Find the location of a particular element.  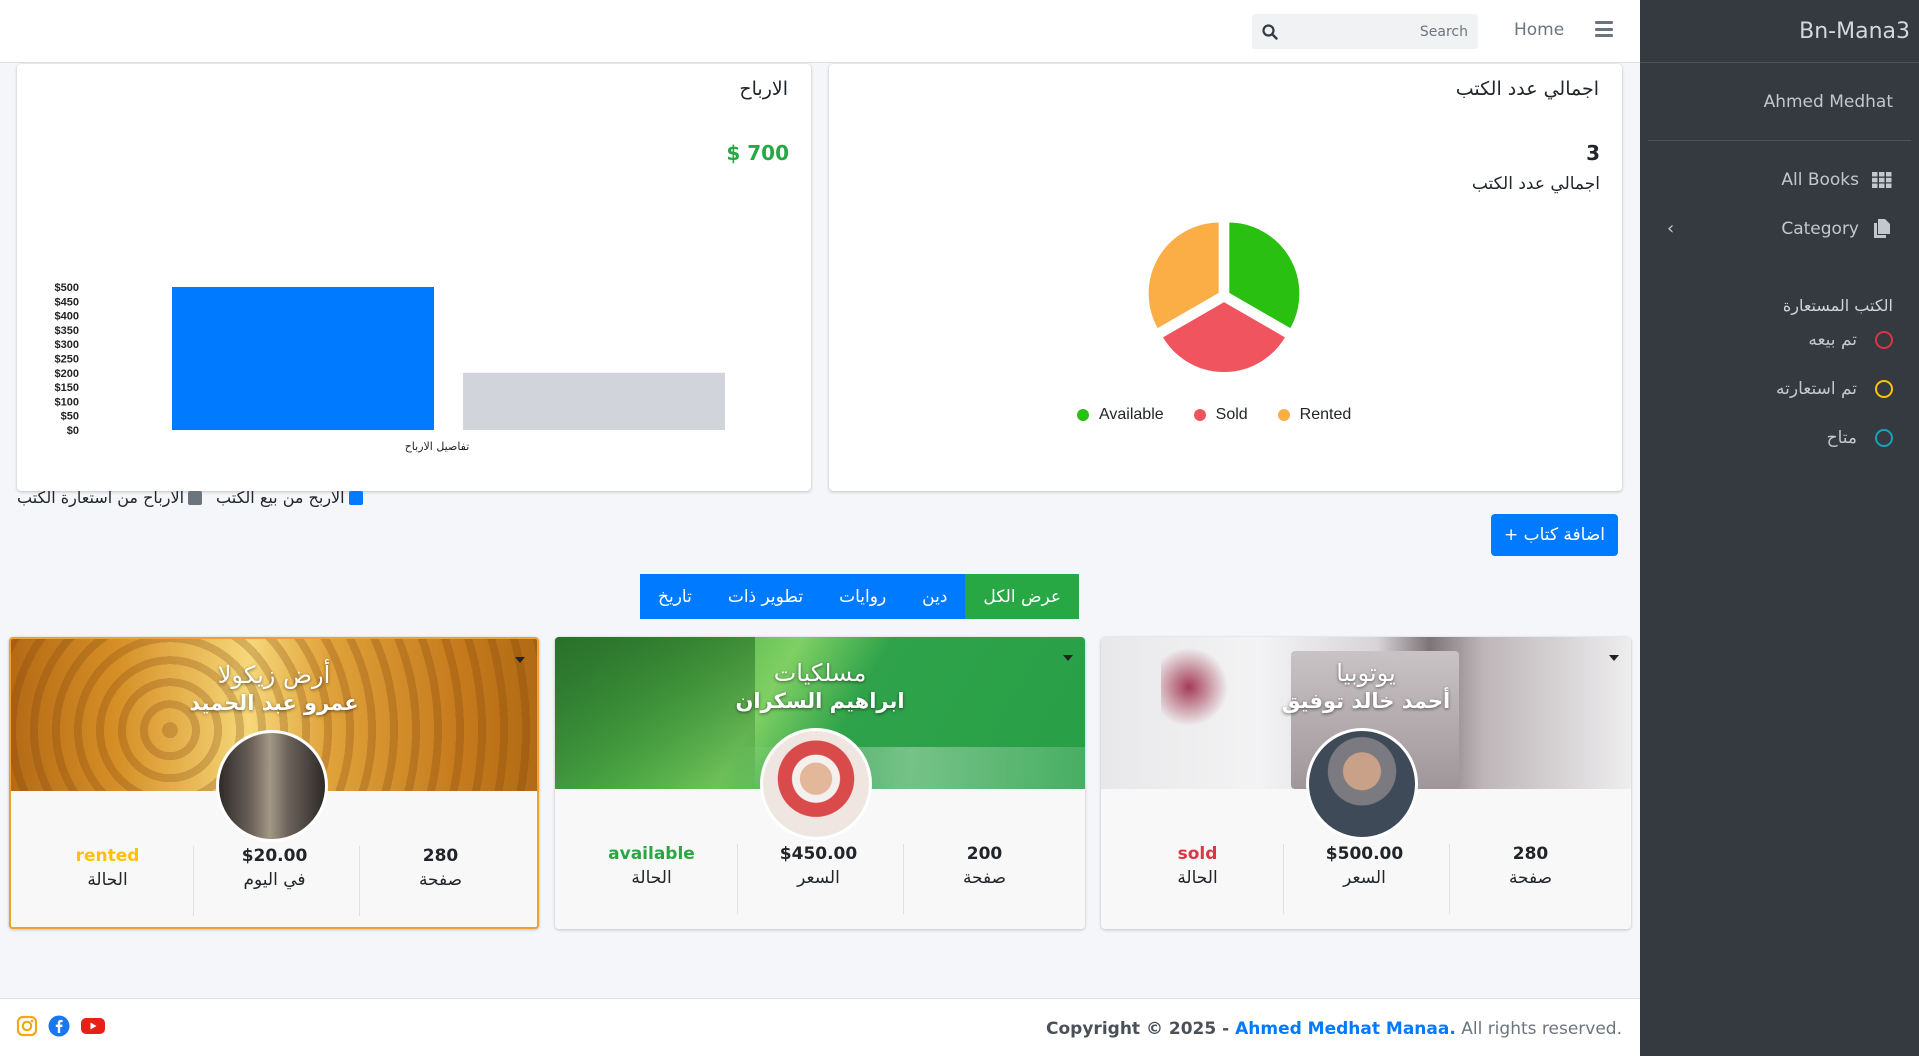

stat-value: available is located at coordinates (651, 854).